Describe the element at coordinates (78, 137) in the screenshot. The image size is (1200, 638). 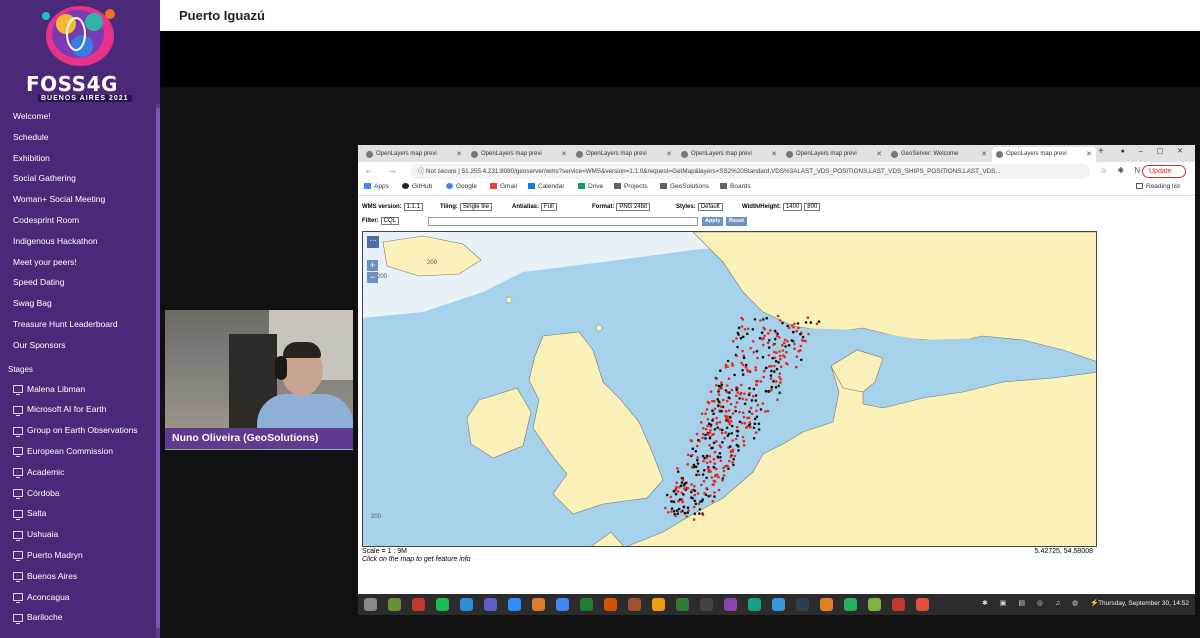
I see `sidebar-item-schedule: Schedule` at that location.